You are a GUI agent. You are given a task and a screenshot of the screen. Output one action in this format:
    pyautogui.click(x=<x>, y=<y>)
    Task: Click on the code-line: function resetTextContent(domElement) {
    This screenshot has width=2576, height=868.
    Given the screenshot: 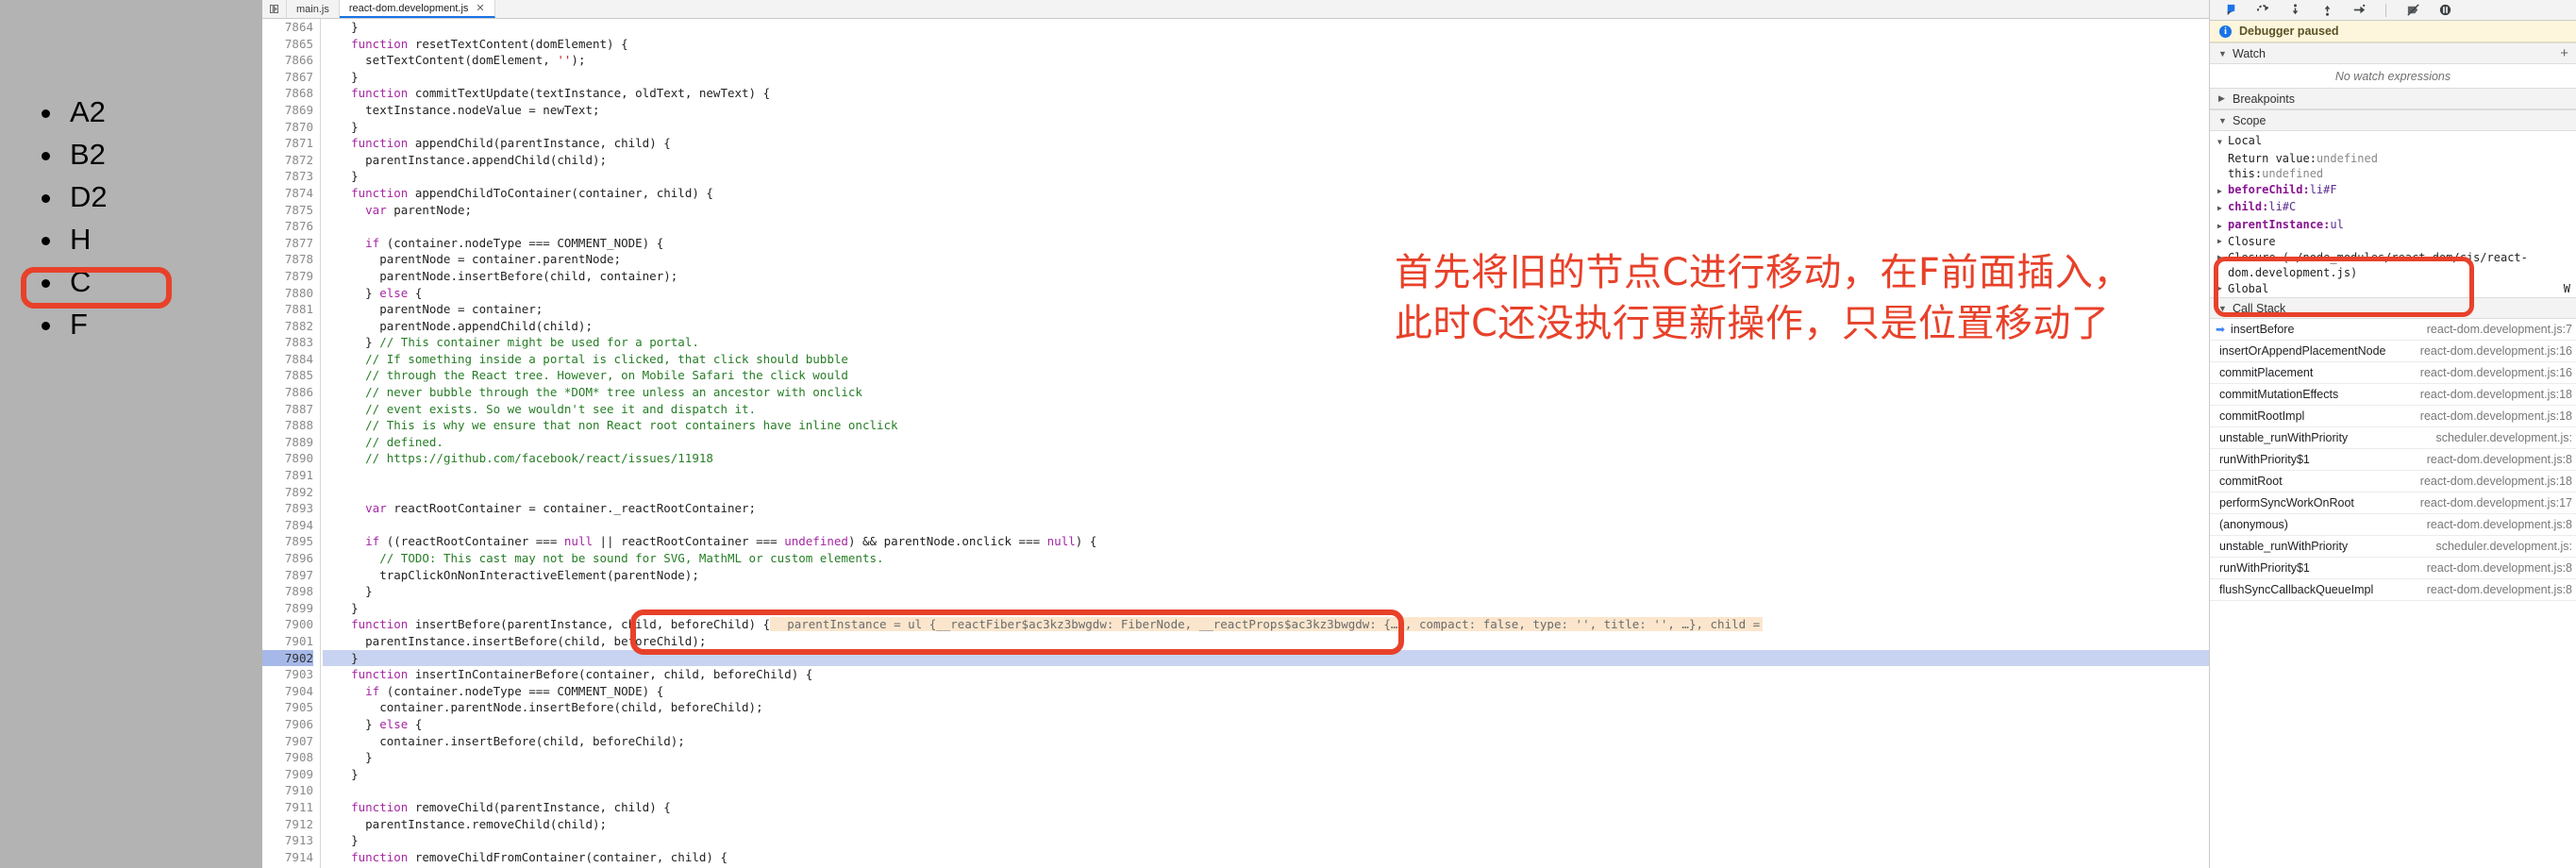 What is the action you would take?
    pyautogui.click(x=1266, y=44)
    